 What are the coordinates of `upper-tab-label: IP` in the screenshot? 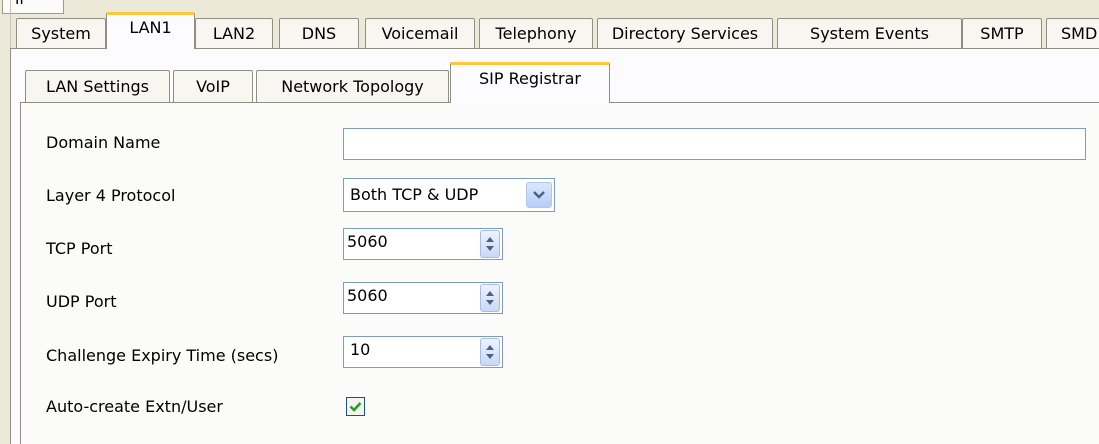 It's located at (21, 4).